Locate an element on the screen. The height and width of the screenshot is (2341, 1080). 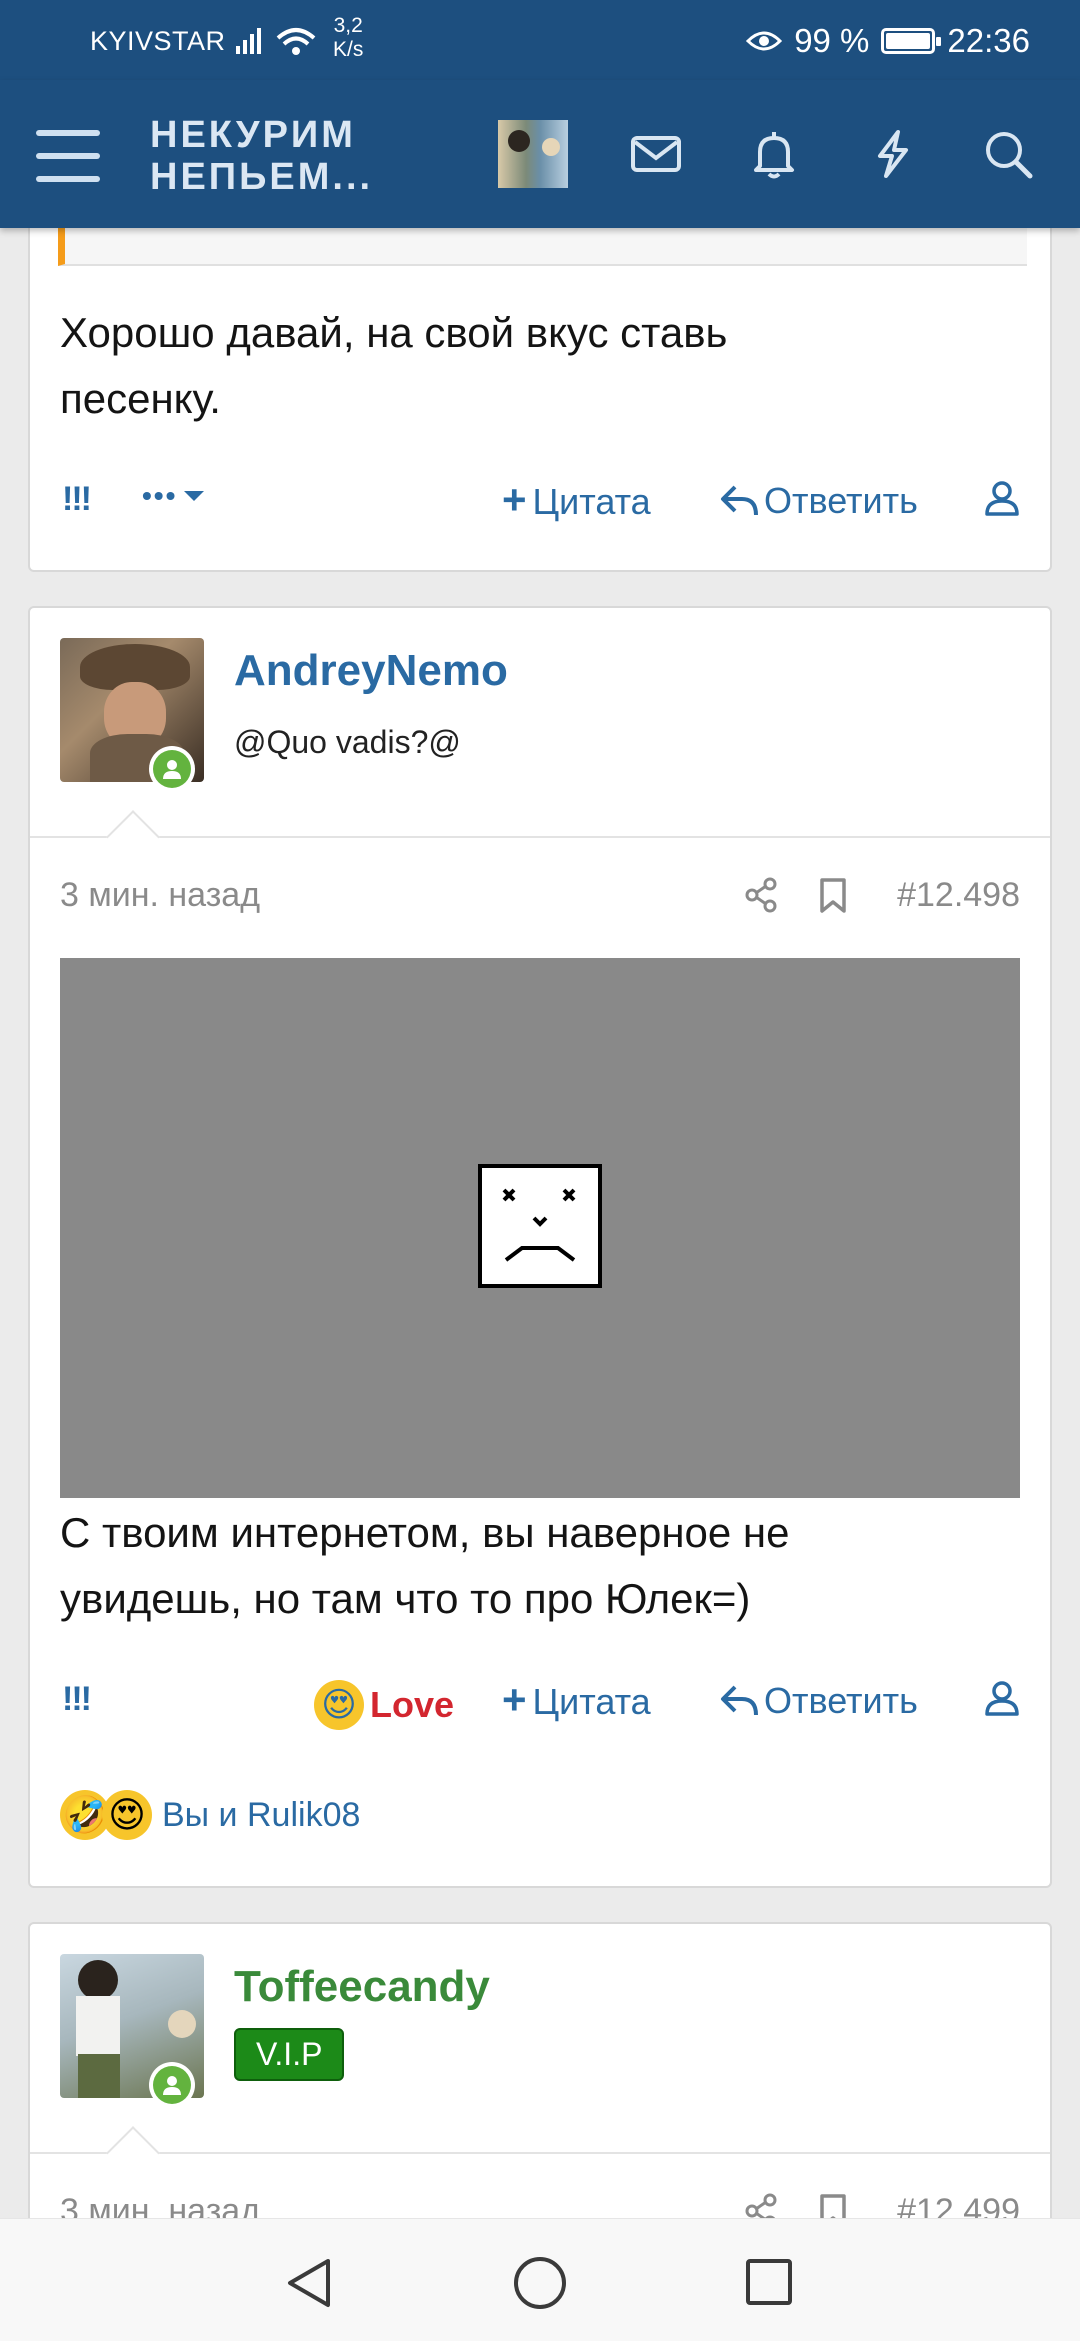
logo-line-1: НЕКУРИМ is located at coordinates (253, 135).